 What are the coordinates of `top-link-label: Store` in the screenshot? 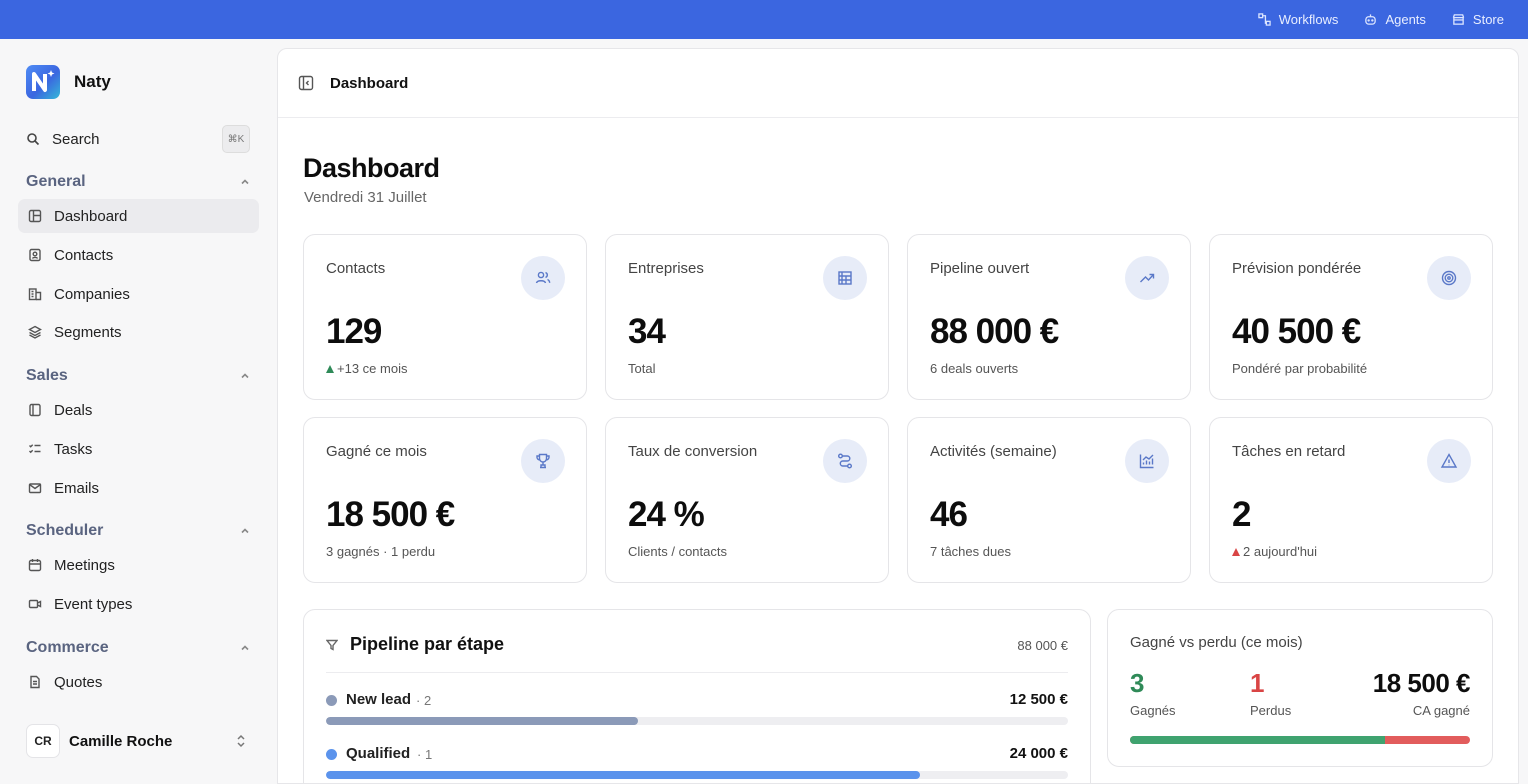 It's located at (1488, 19).